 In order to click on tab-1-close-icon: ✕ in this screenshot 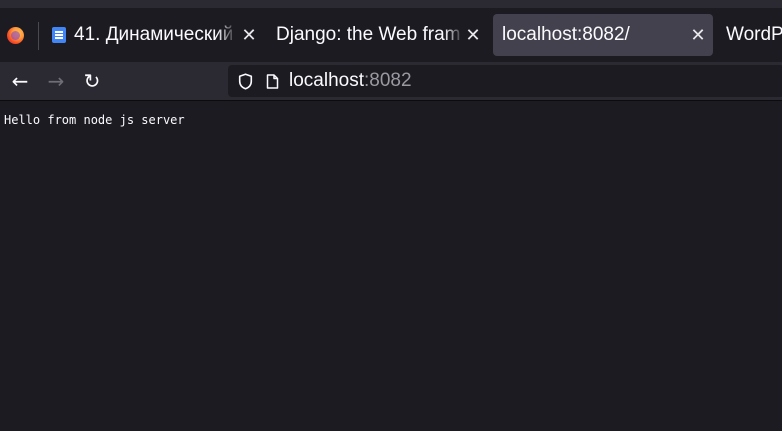, I will do `click(249, 35)`.